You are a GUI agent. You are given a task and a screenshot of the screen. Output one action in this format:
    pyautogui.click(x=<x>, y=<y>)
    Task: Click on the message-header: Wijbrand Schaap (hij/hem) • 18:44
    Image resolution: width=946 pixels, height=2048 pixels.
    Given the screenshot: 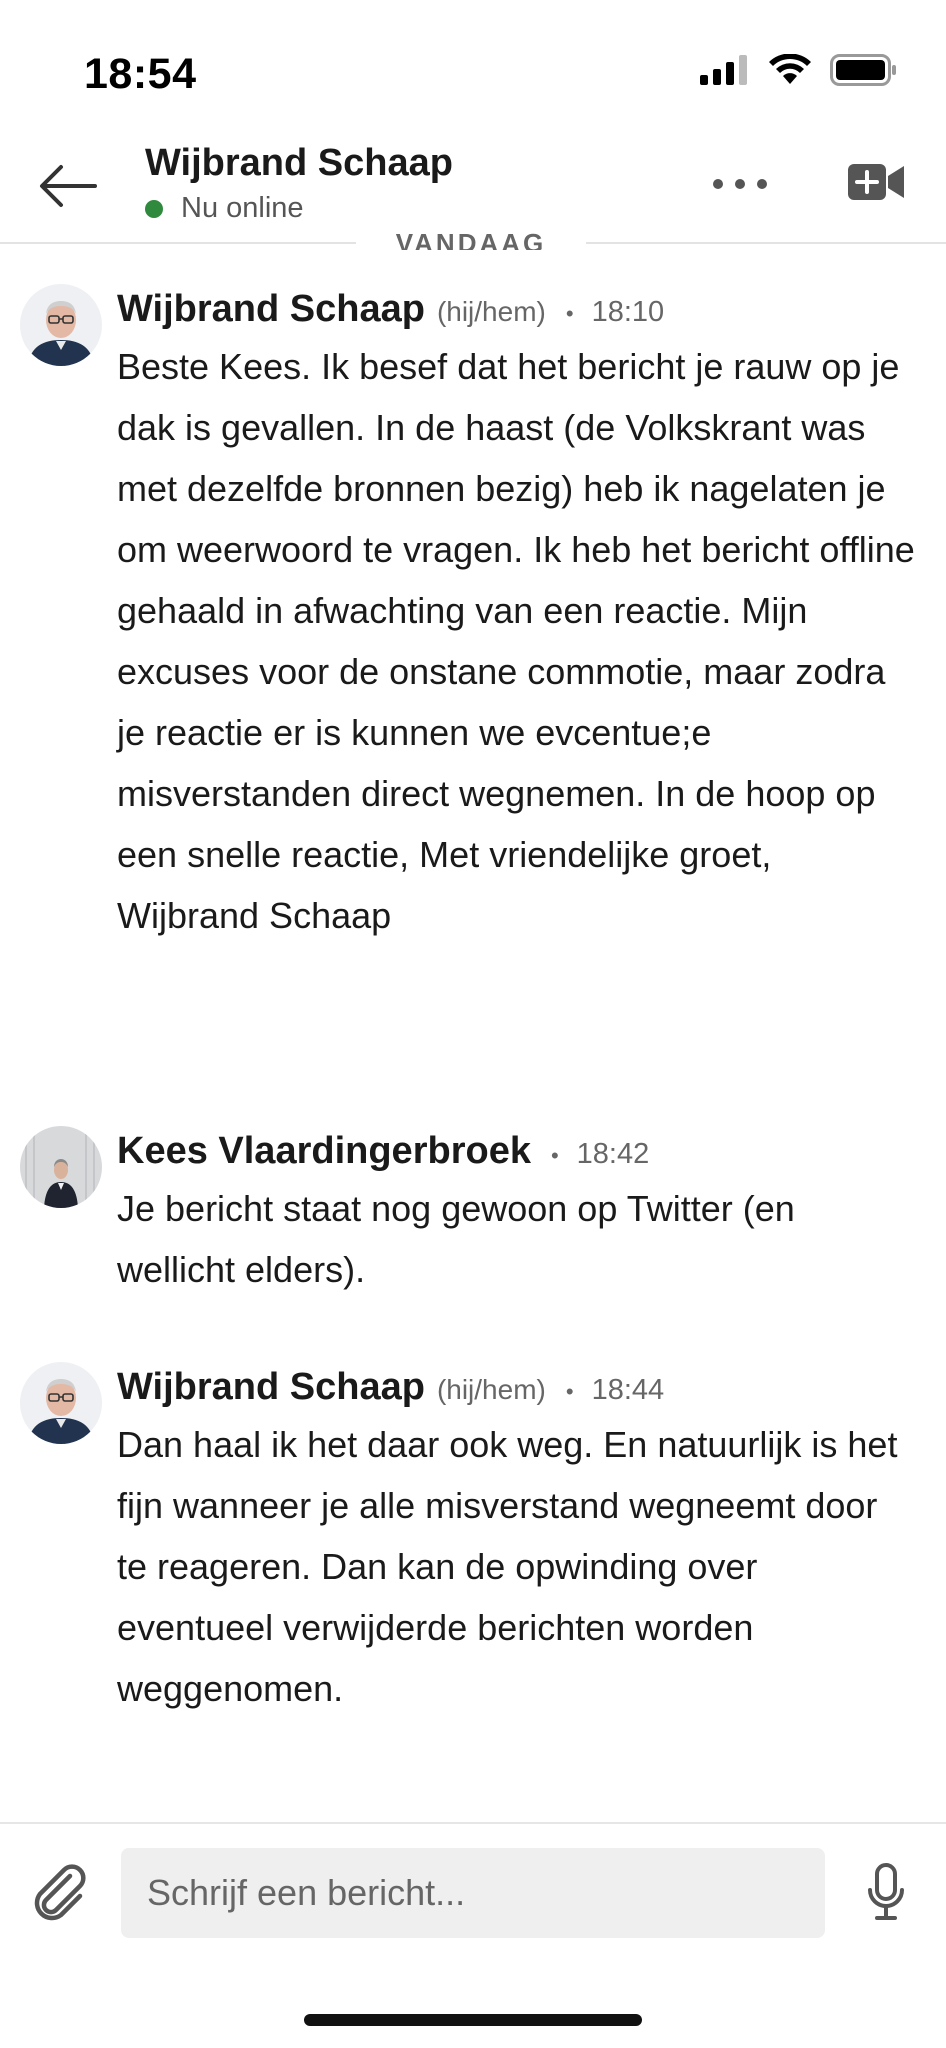 What is the action you would take?
    pyautogui.click(x=390, y=1387)
    